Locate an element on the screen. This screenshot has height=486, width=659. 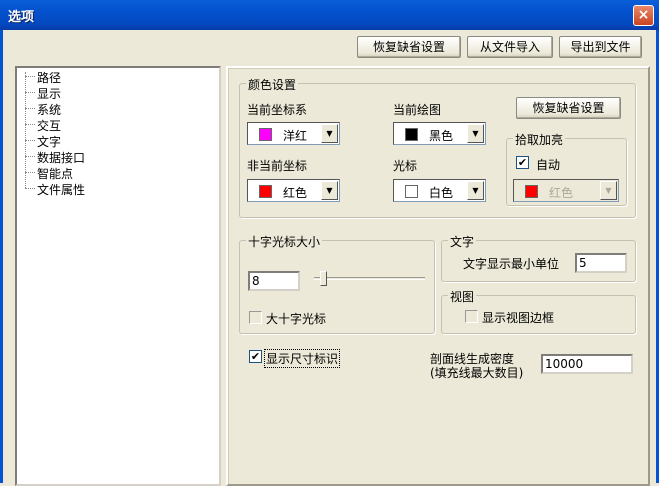
current-coord-color-select: 洋红 ▼ is located at coordinates (293, 133).